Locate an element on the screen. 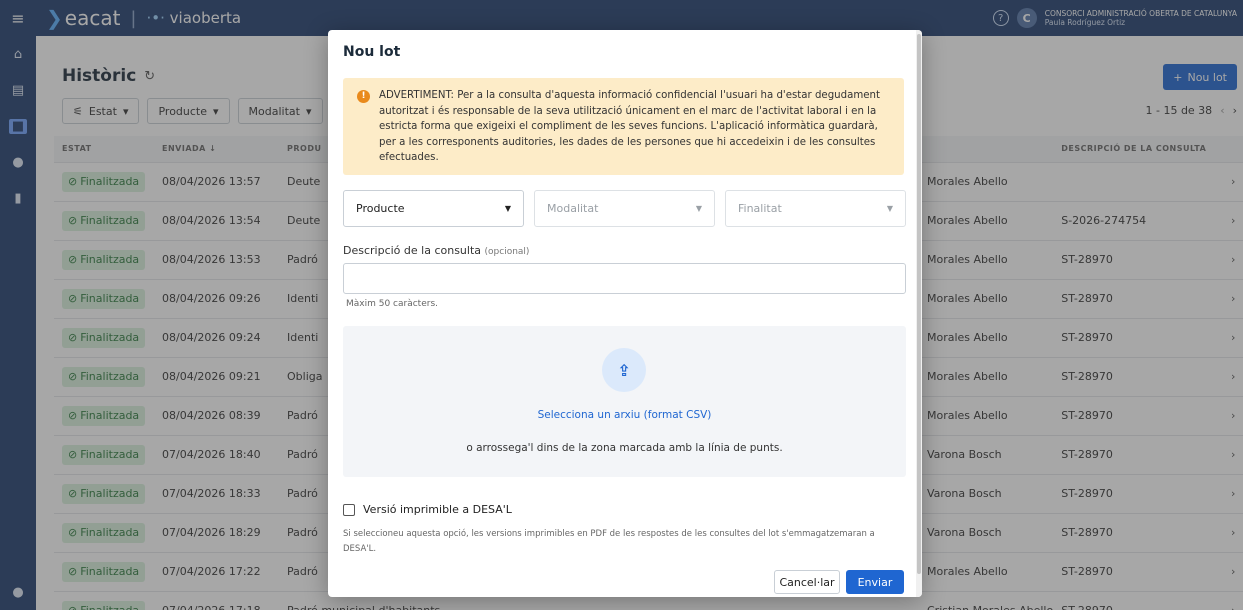  printable-option: Versió imprimible a DESA'L is located at coordinates (427, 509).